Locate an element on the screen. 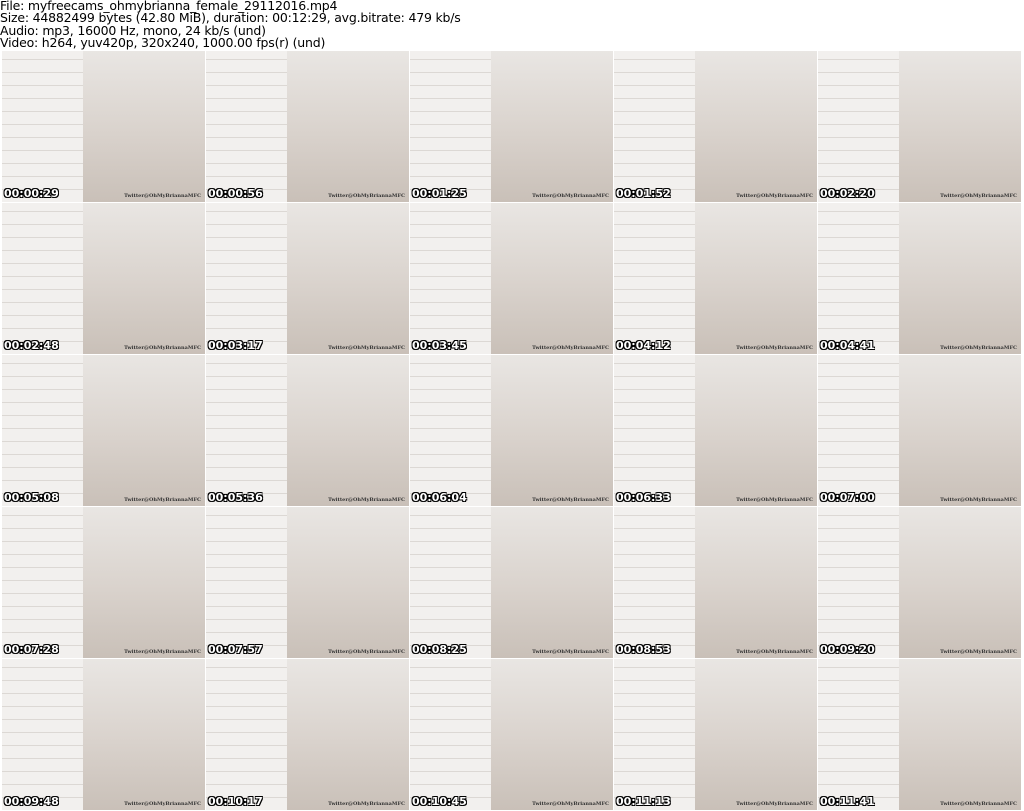 The image size is (1024, 811). video-thumbnail: Twitter@OhMyBriannaMFC 00:01:25 is located at coordinates (511, 126).